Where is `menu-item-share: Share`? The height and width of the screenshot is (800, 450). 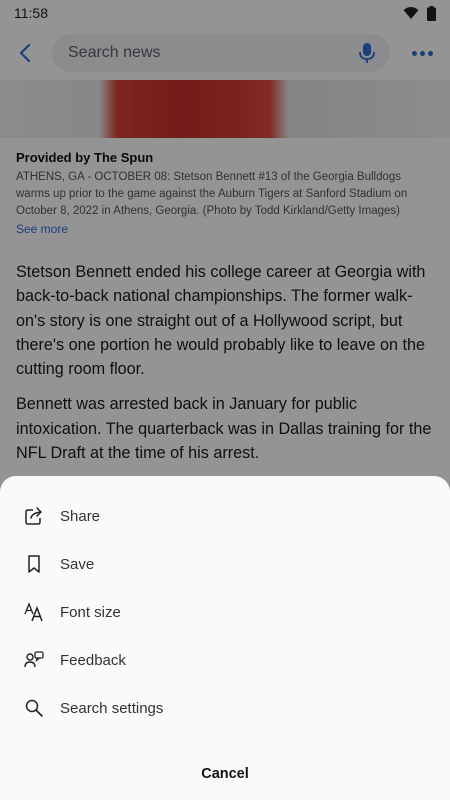
menu-item-share: Share is located at coordinates (225, 516).